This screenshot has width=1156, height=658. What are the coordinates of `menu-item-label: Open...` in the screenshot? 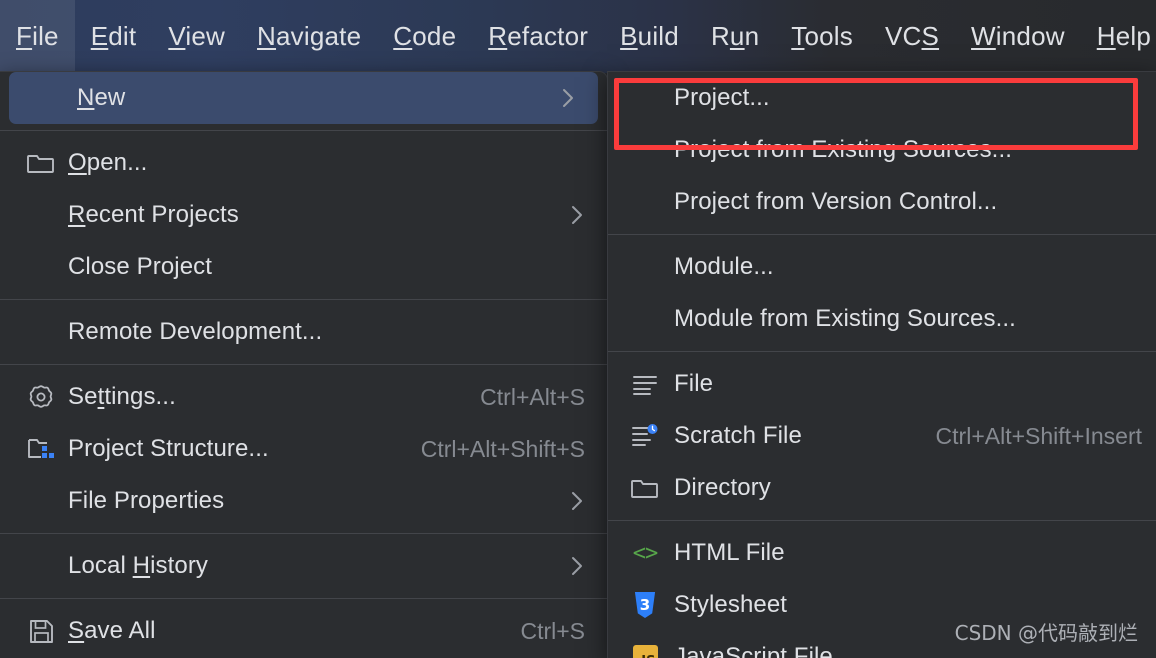 It's located at (108, 162).